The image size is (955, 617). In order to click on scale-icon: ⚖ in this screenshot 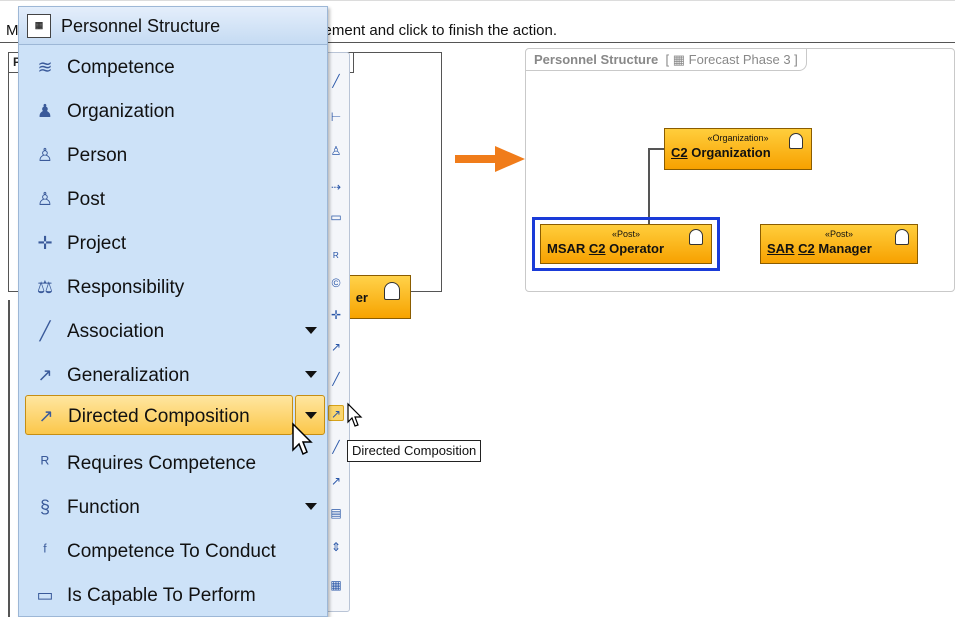, I will do `click(45, 287)`.